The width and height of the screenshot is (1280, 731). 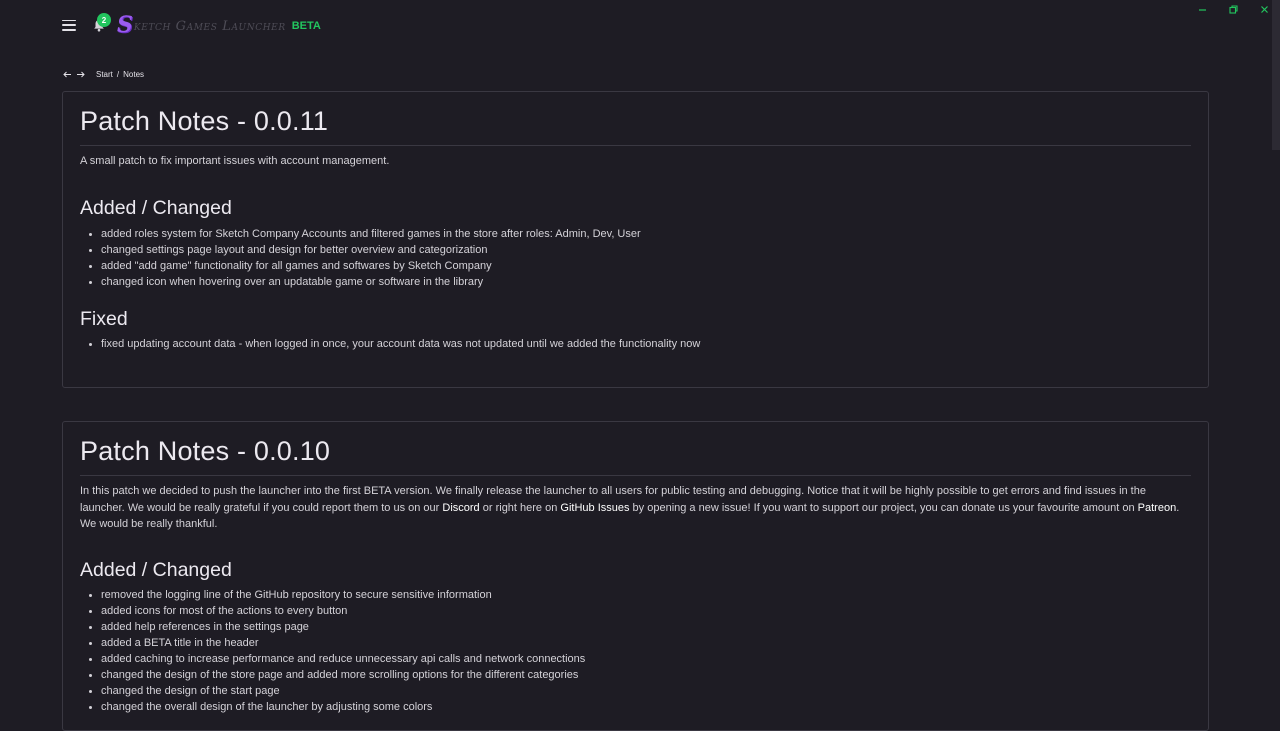 I want to click on logo-text: ketch Games Launcher, so click(x=209, y=26).